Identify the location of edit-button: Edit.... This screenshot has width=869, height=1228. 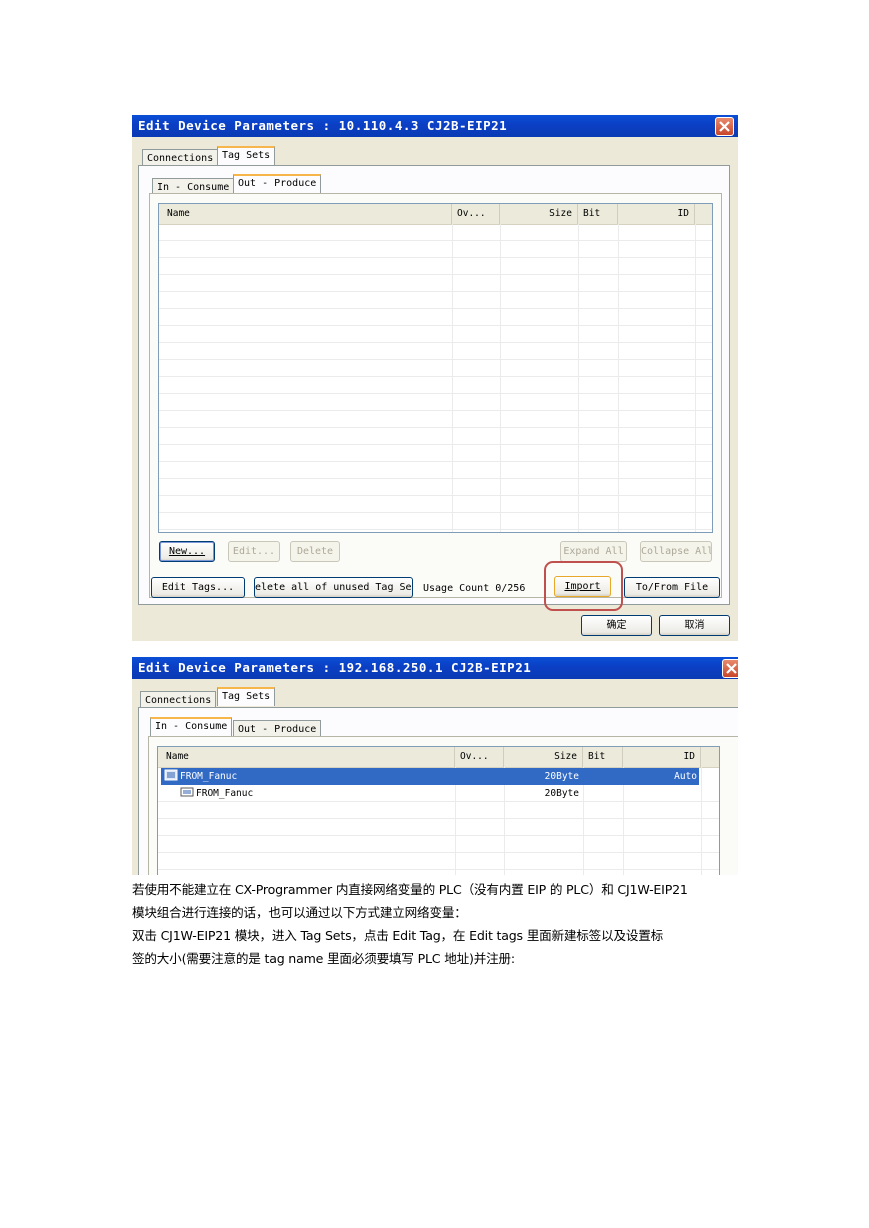
(254, 551).